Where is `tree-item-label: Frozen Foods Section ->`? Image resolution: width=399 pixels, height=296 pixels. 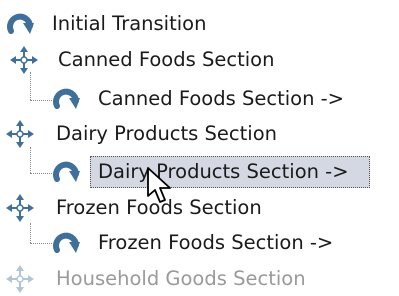
tree-item-label: Frozen Foods Section -> is located at coordinates (216, 242).